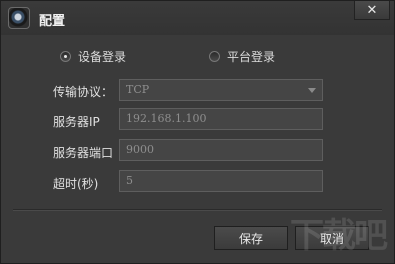  I want to click on dialog-title: 配置, so click(52, 21).